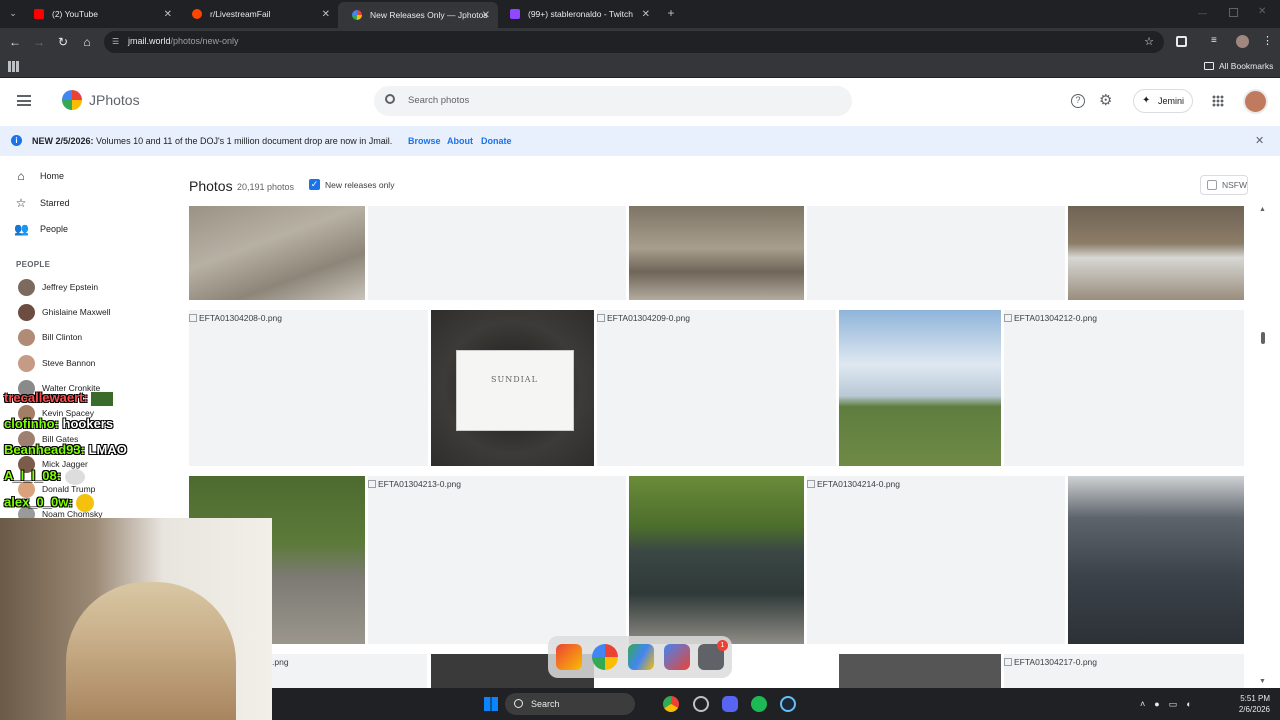 The width and height of the screenshot is (1280, 720). I want to click on photo-tile-broken: EFTA01304213-0.png, so click(497, 560).